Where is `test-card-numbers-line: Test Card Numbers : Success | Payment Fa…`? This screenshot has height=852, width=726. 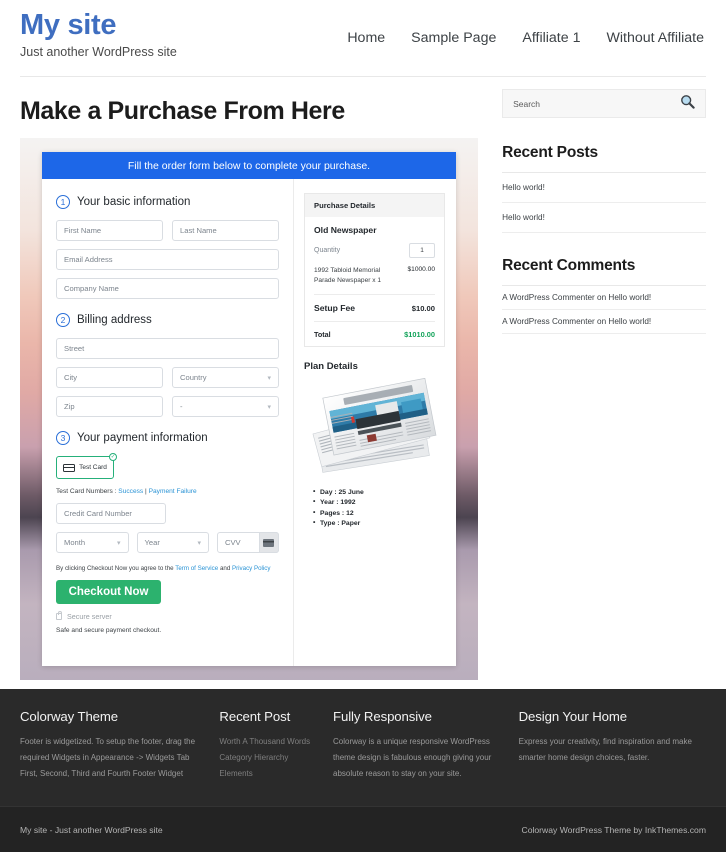 test-card-numbers-line: Test Card Numbers : Success | Payment Fa… is located at coordinates (167, 491).